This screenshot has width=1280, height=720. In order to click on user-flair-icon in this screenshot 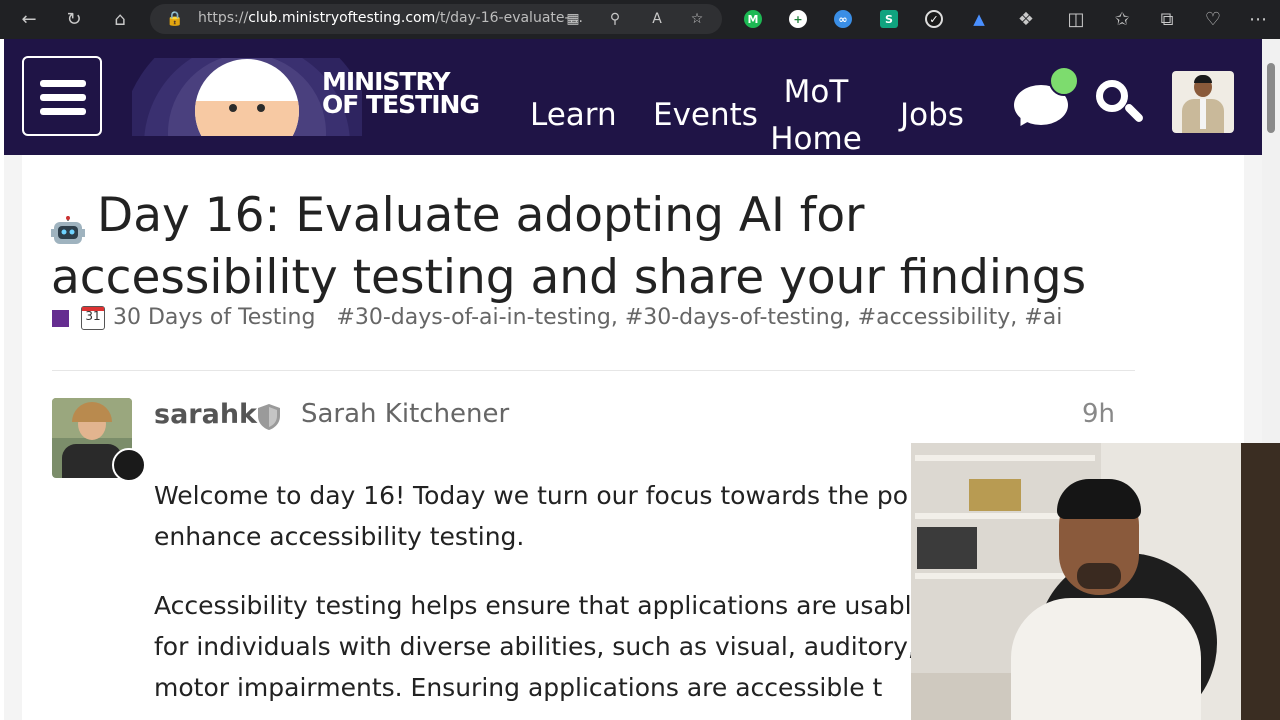, I will do `click(129, 465)`.